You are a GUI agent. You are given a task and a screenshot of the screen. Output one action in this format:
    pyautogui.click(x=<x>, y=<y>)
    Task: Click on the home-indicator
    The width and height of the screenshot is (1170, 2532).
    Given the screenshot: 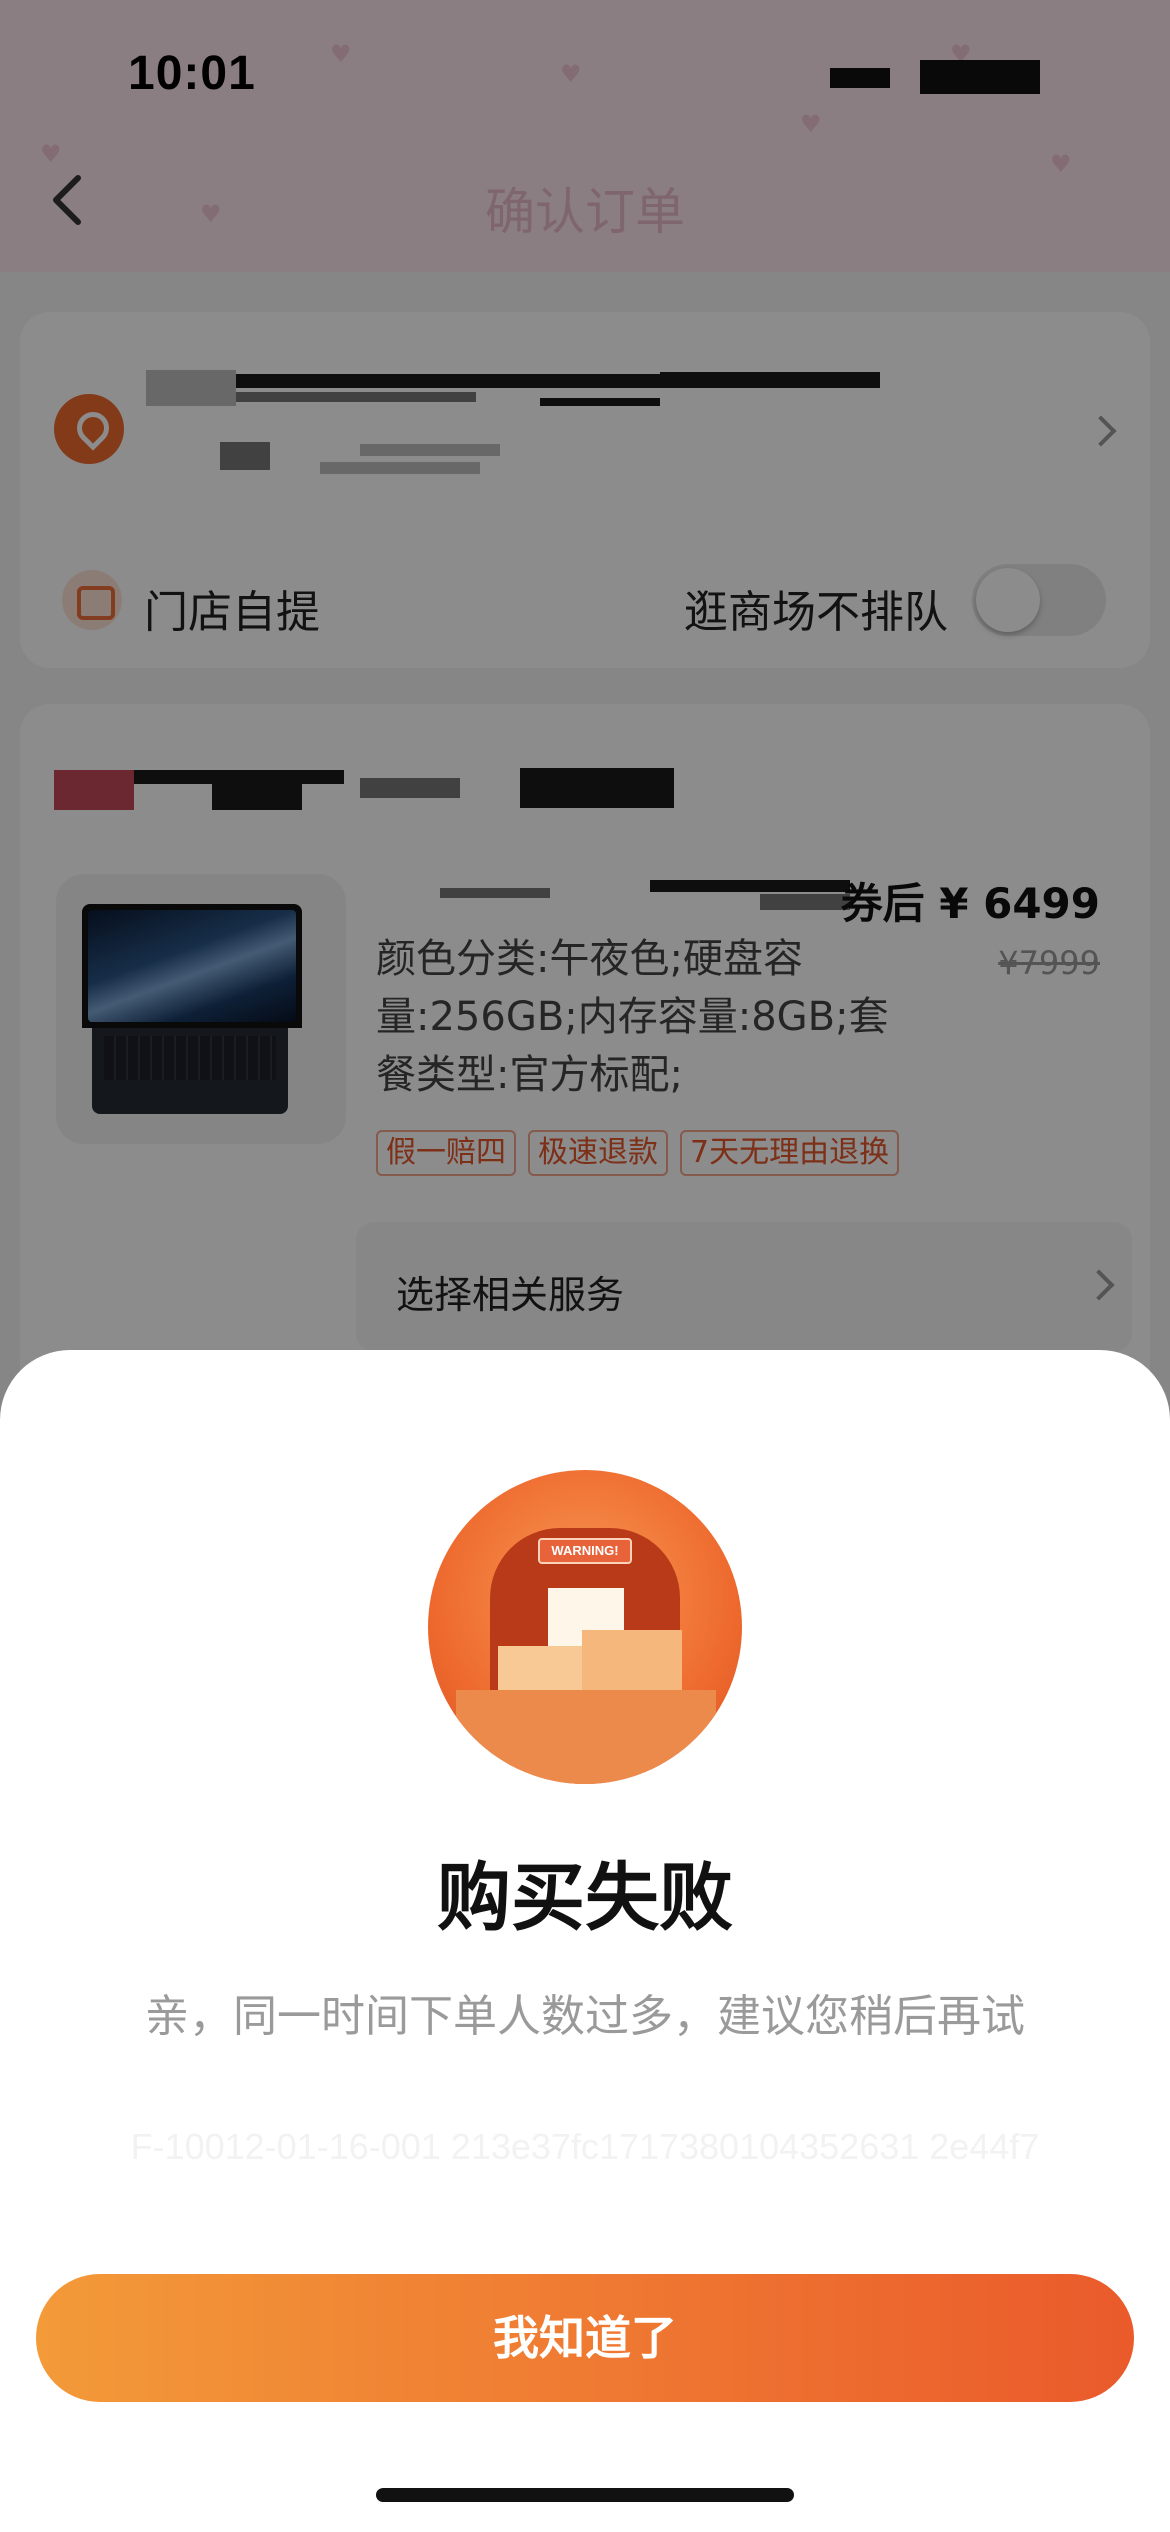 What is the action you would take?
    pyautogui.click(x=585, y=2495)
    